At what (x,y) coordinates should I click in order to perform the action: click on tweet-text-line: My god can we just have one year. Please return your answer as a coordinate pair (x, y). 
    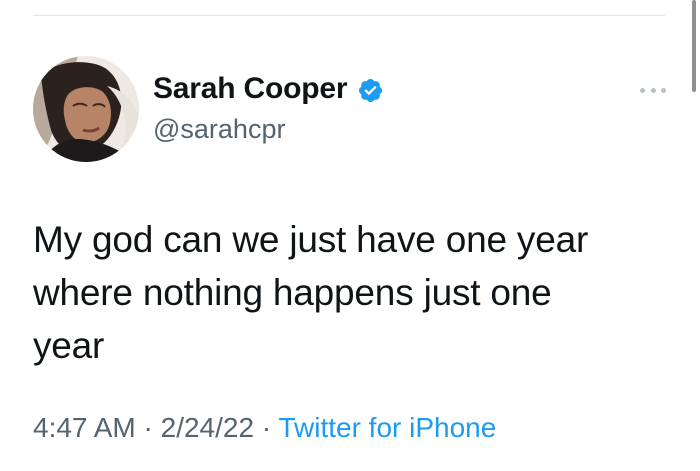
    Looking at the image, I should click on (311, 239).